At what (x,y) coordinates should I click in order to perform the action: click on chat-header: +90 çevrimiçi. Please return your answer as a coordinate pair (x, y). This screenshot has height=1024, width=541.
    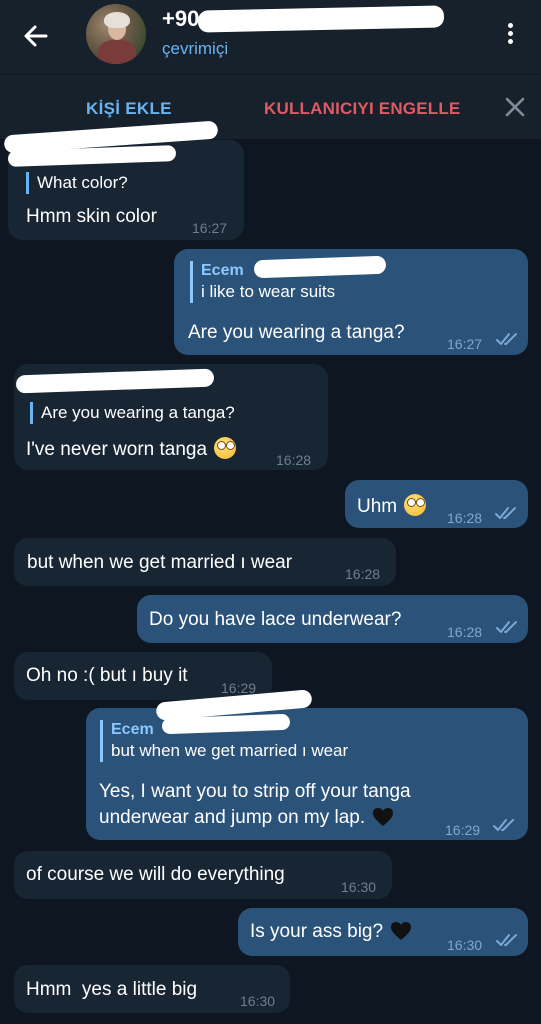
    Looking at the image, I should click on (270, 37).